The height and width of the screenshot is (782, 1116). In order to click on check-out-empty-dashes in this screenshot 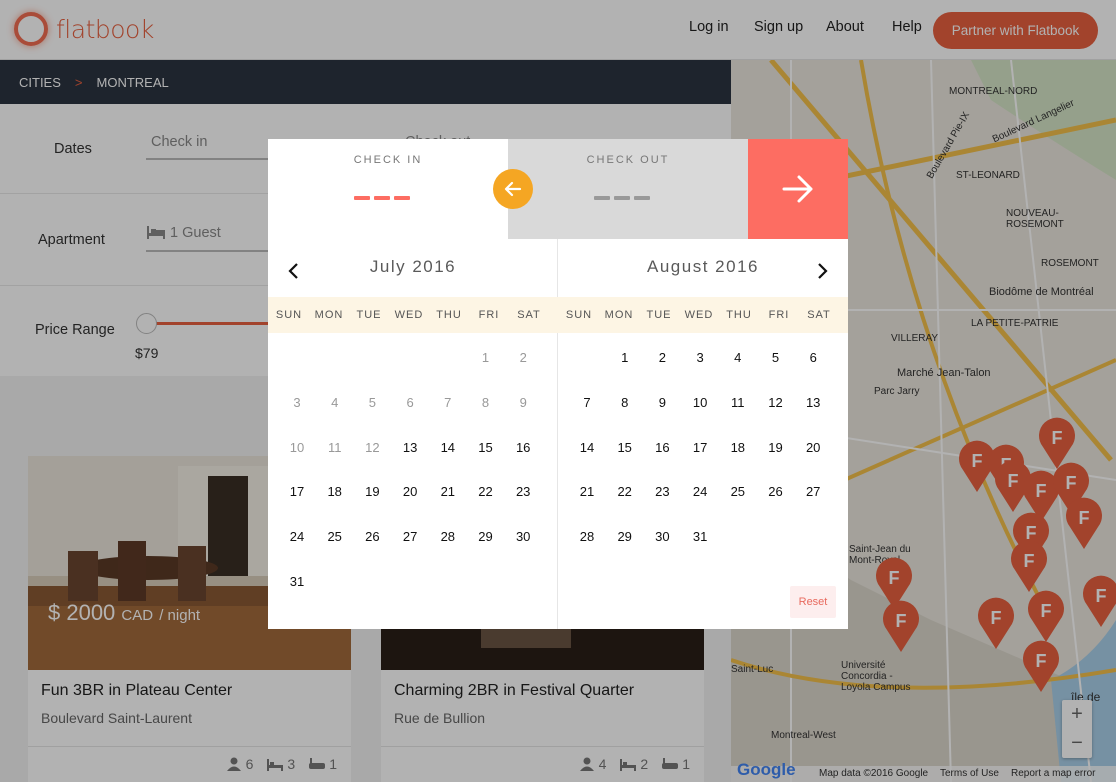, I will do `click(622, 198)`.